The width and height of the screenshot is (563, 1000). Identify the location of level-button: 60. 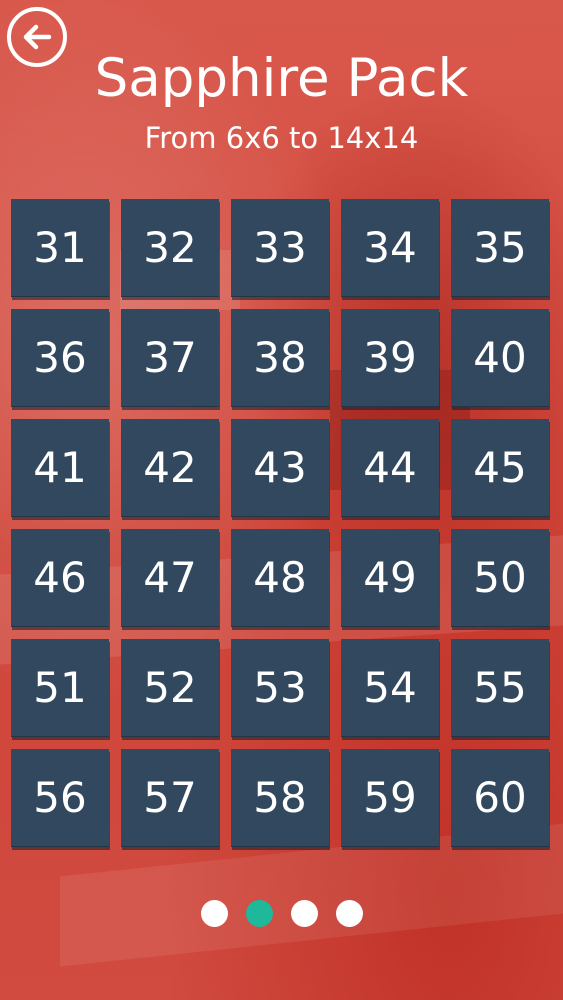
(500, 798).